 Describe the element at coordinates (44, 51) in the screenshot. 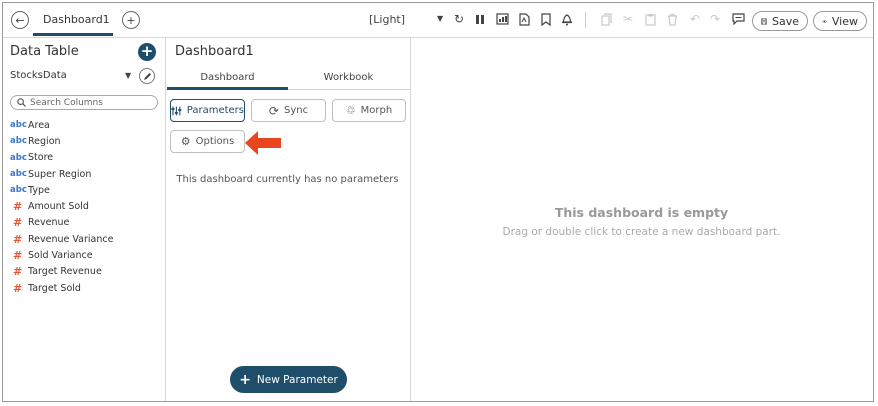

I see `data-table-title: Data Table` at that location.